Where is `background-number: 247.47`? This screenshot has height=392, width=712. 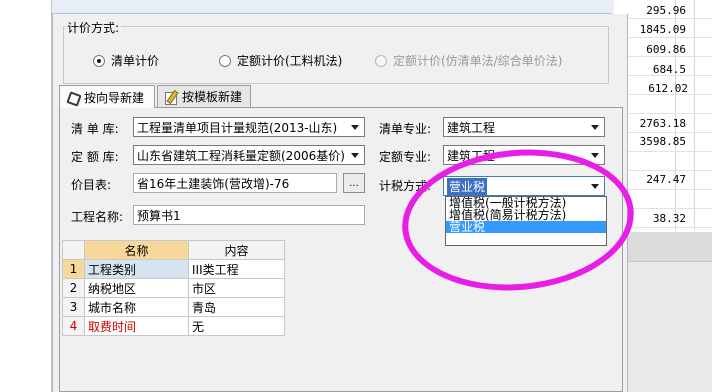 background-number: 247.47 is located at coordinates (666, 179).